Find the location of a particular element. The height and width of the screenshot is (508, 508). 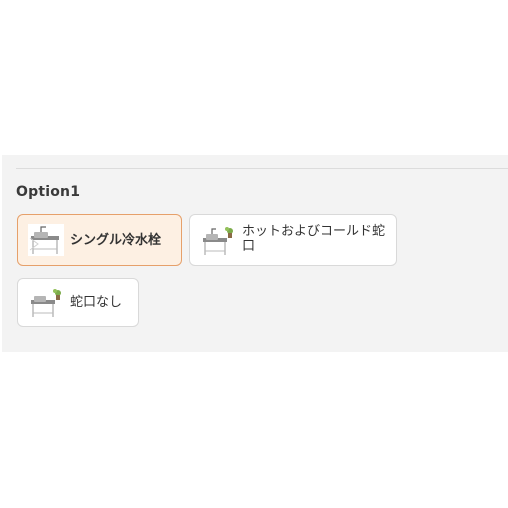

option-title: Option1 is located at coordinates (48, 192).